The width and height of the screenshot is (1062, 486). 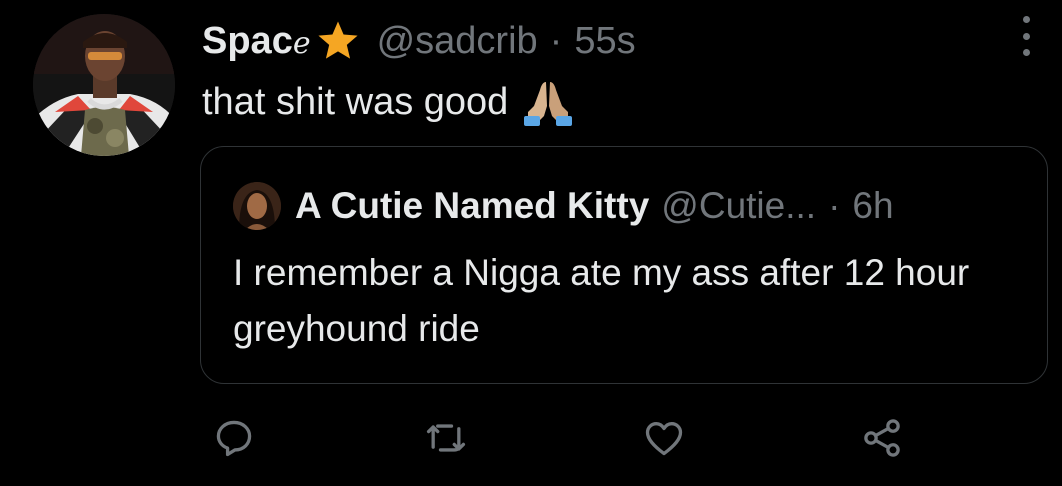 What do you see at coordinates (604, 41) in the screenshot?
I see `tweet-timestamp: 55s` at bounding box center [604, 41].